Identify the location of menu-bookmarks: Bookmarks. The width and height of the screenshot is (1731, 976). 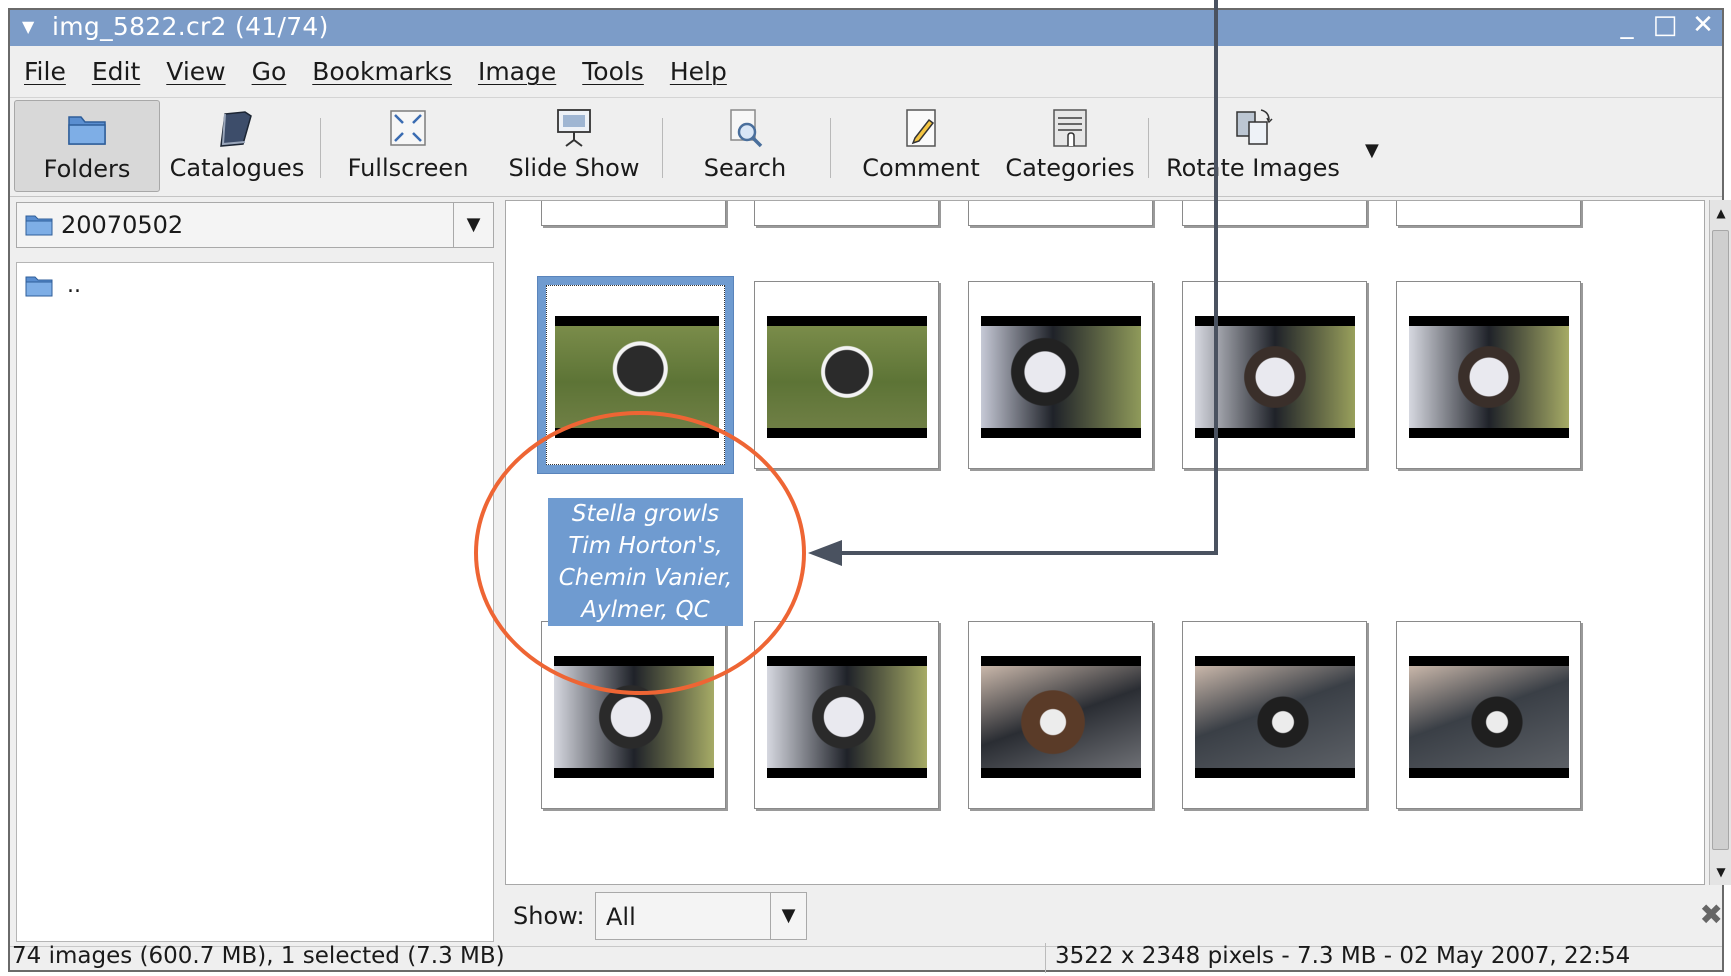
(382, 71).